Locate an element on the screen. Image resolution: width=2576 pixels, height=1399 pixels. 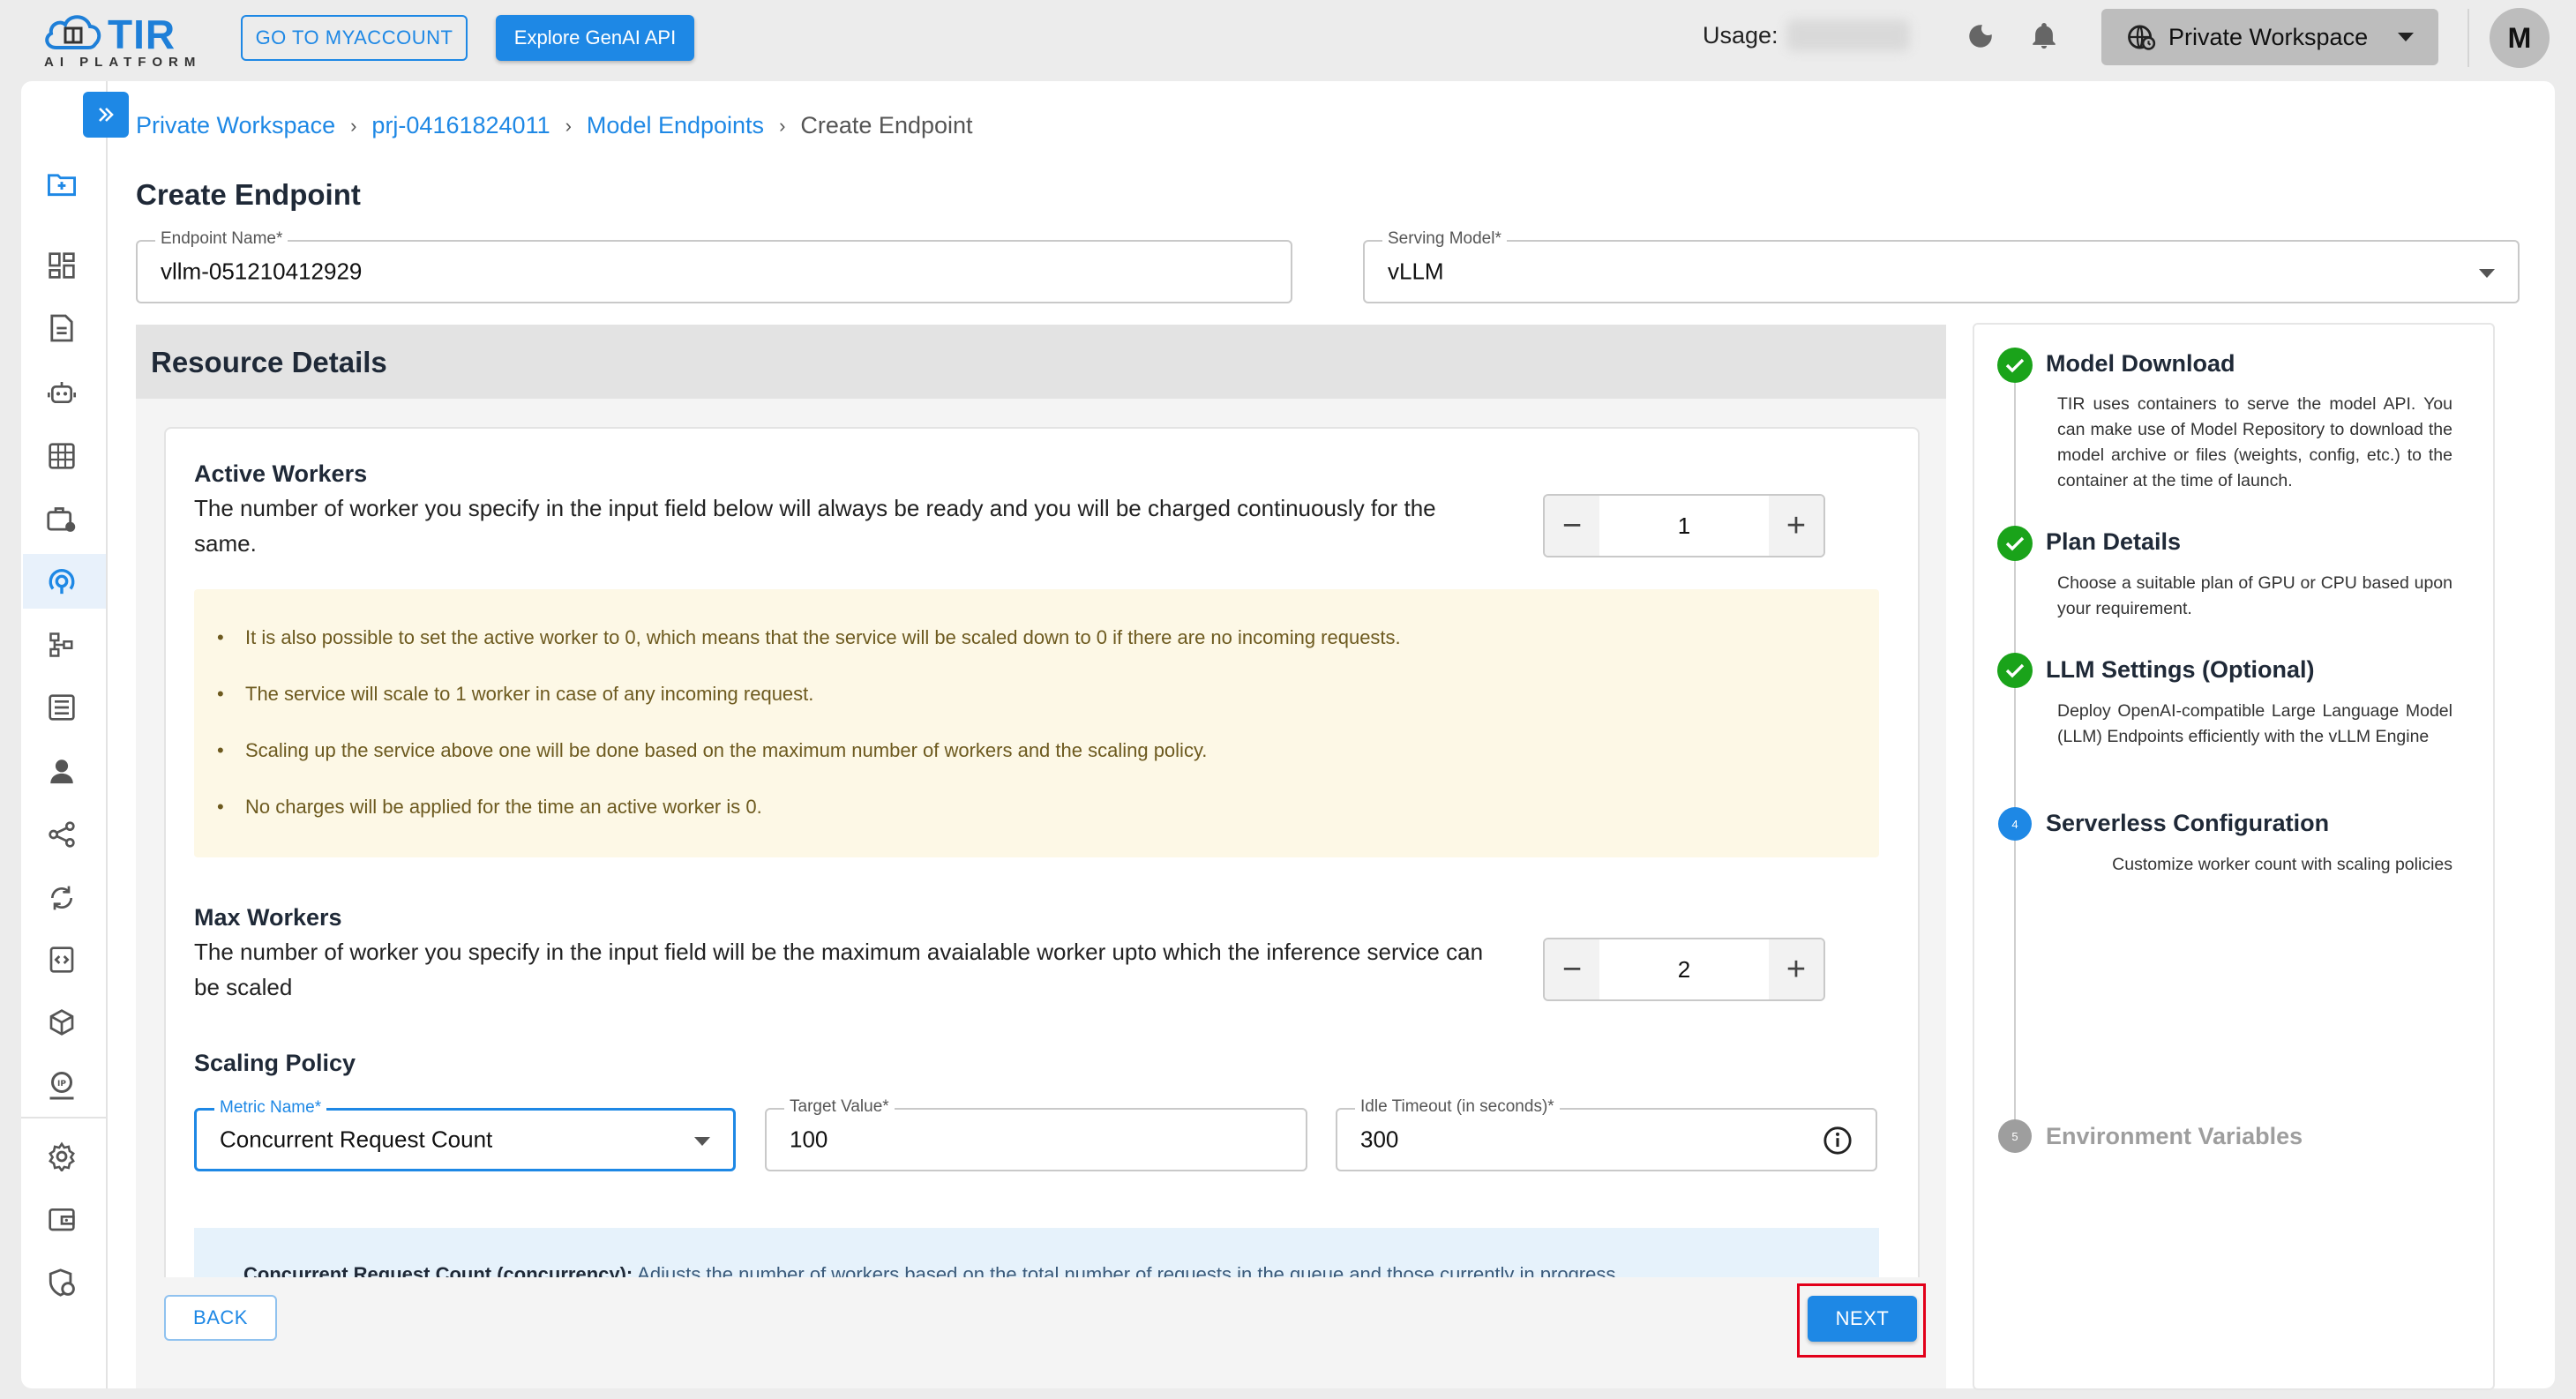
metric-name-label: Metric Name* is located at coordinates (271, 1108).